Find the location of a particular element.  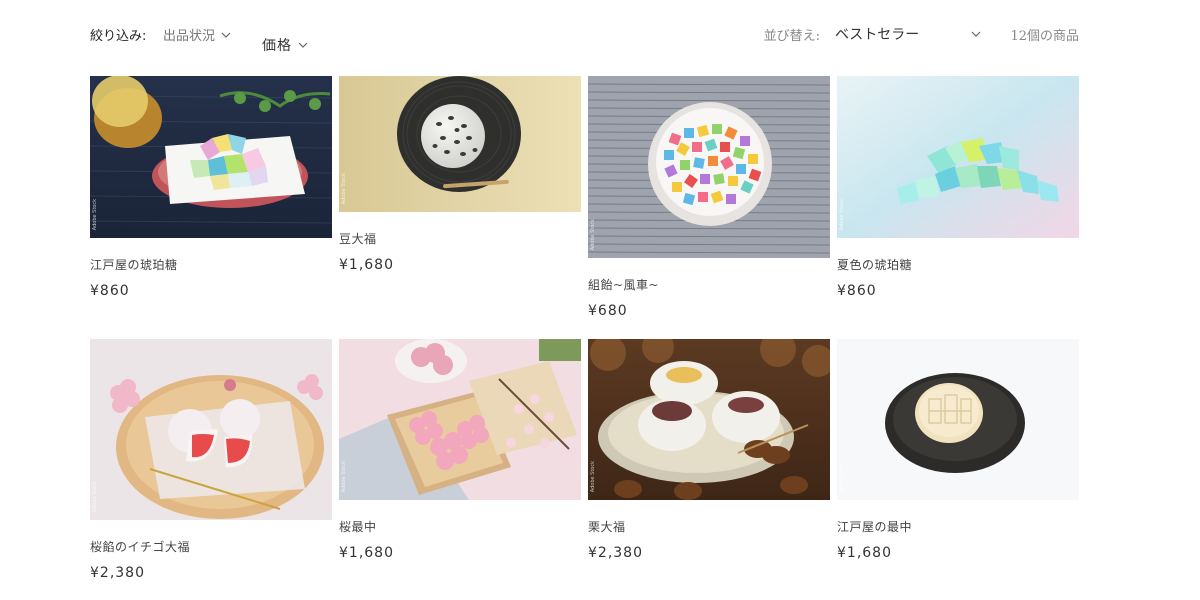

product-title: 江戸屋の琥珀糖 is located at coordinates (211, 264).